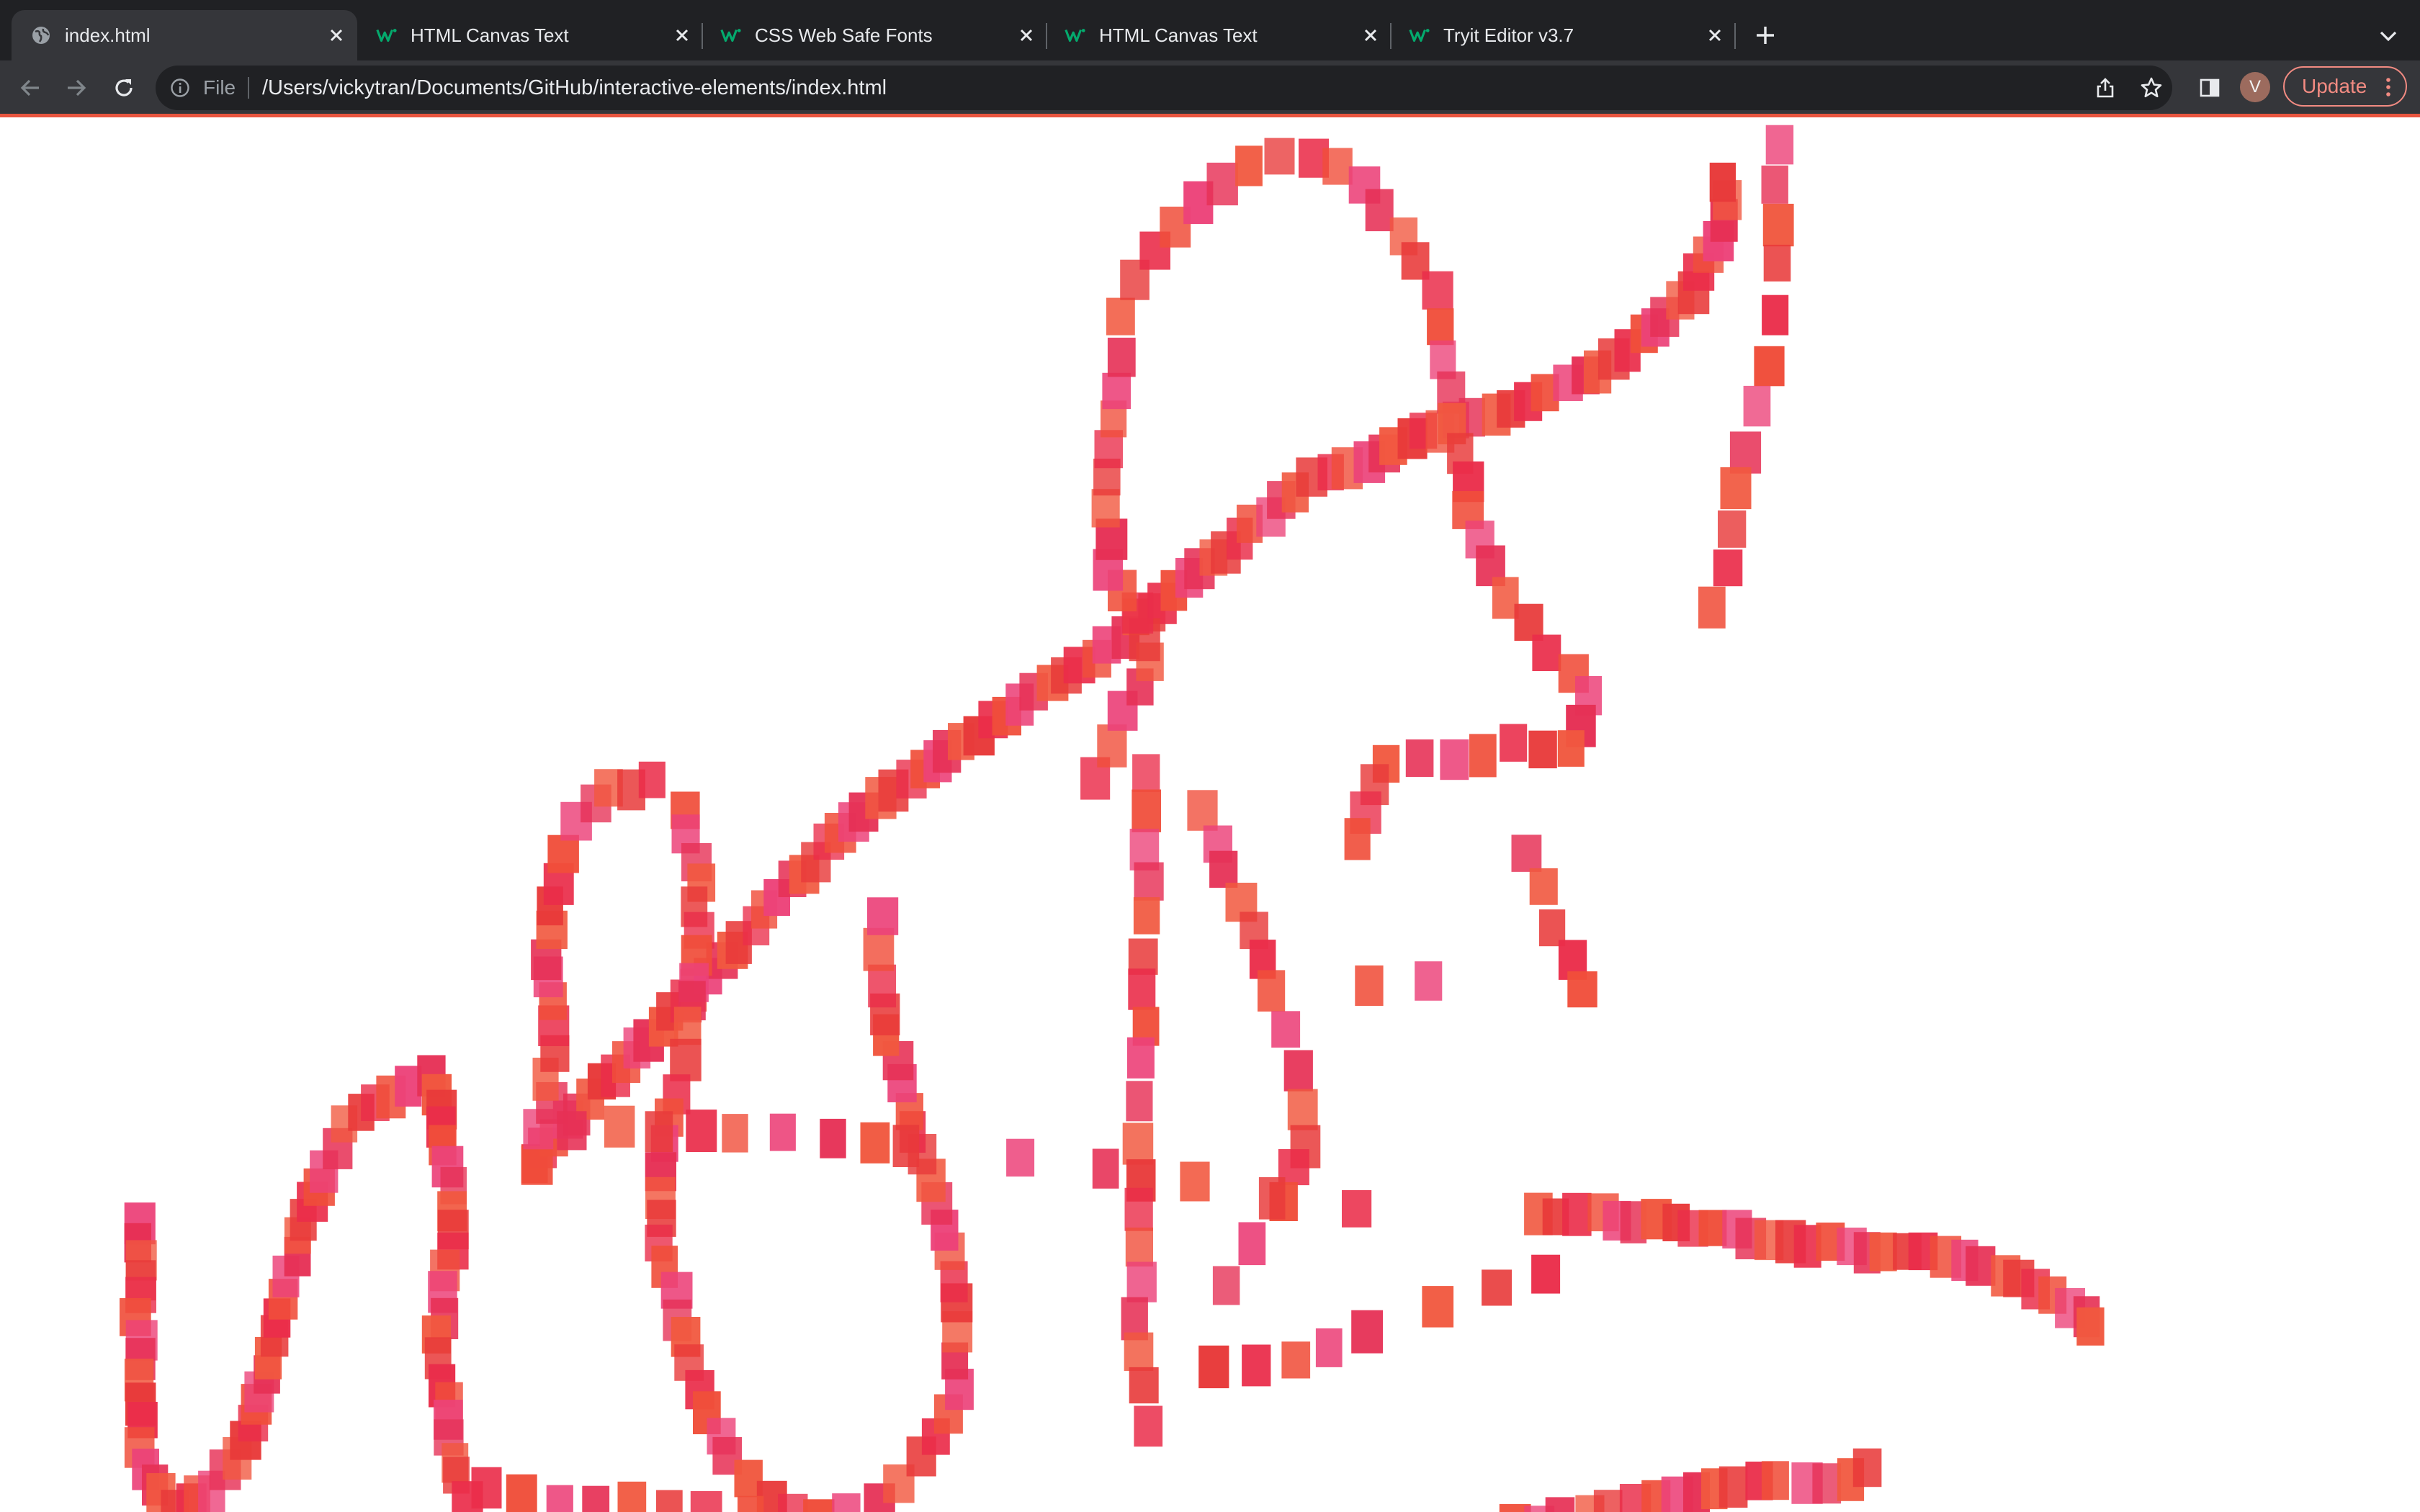  I want to click on side-panel-icon, so click(2210, 87).